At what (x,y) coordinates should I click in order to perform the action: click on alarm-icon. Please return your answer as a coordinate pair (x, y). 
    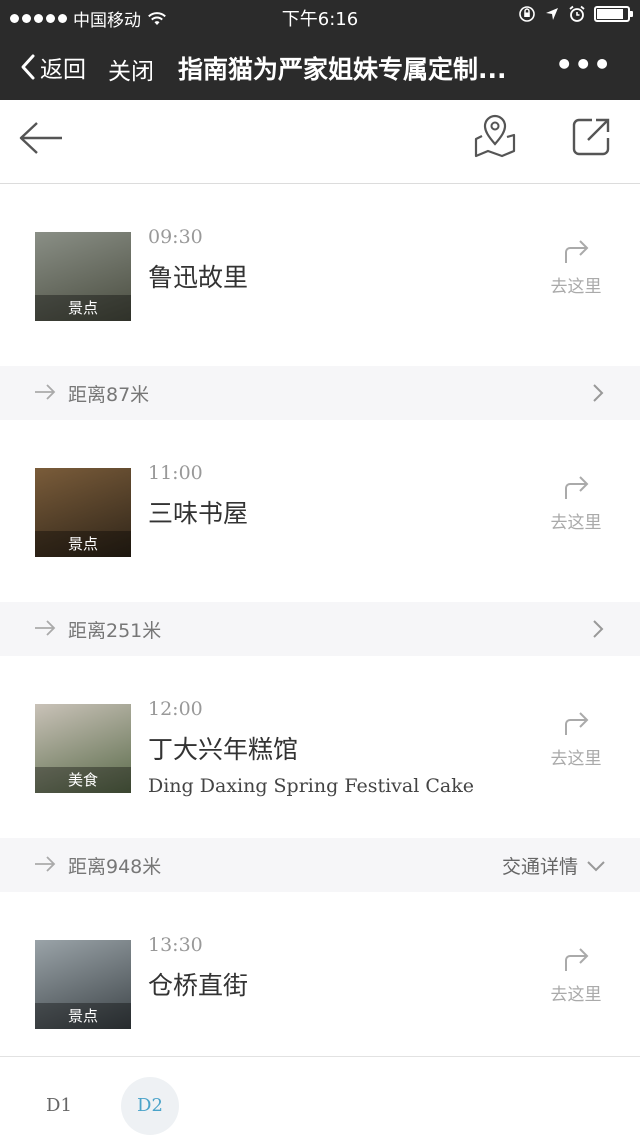
    Looking at the image, I should click on (577, 13).